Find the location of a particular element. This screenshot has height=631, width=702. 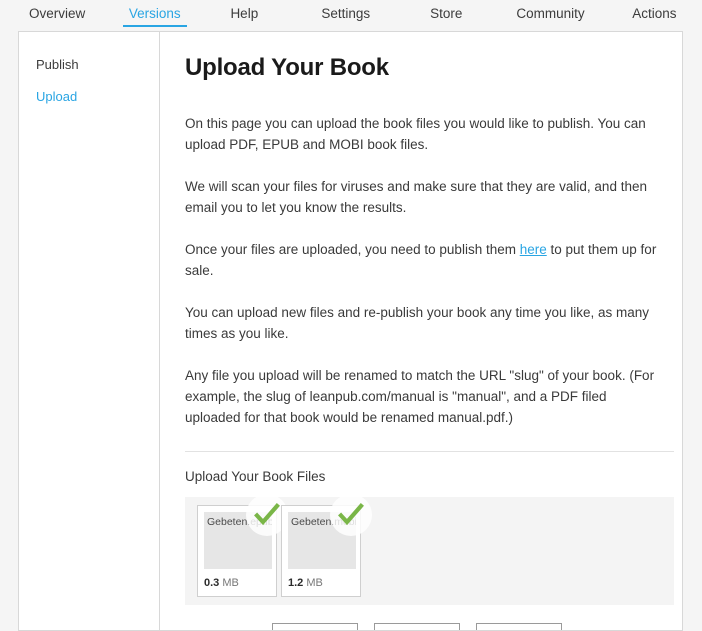

file-card: Gebeten.mobi 1.2 MB is located at coordinates (326, 545).